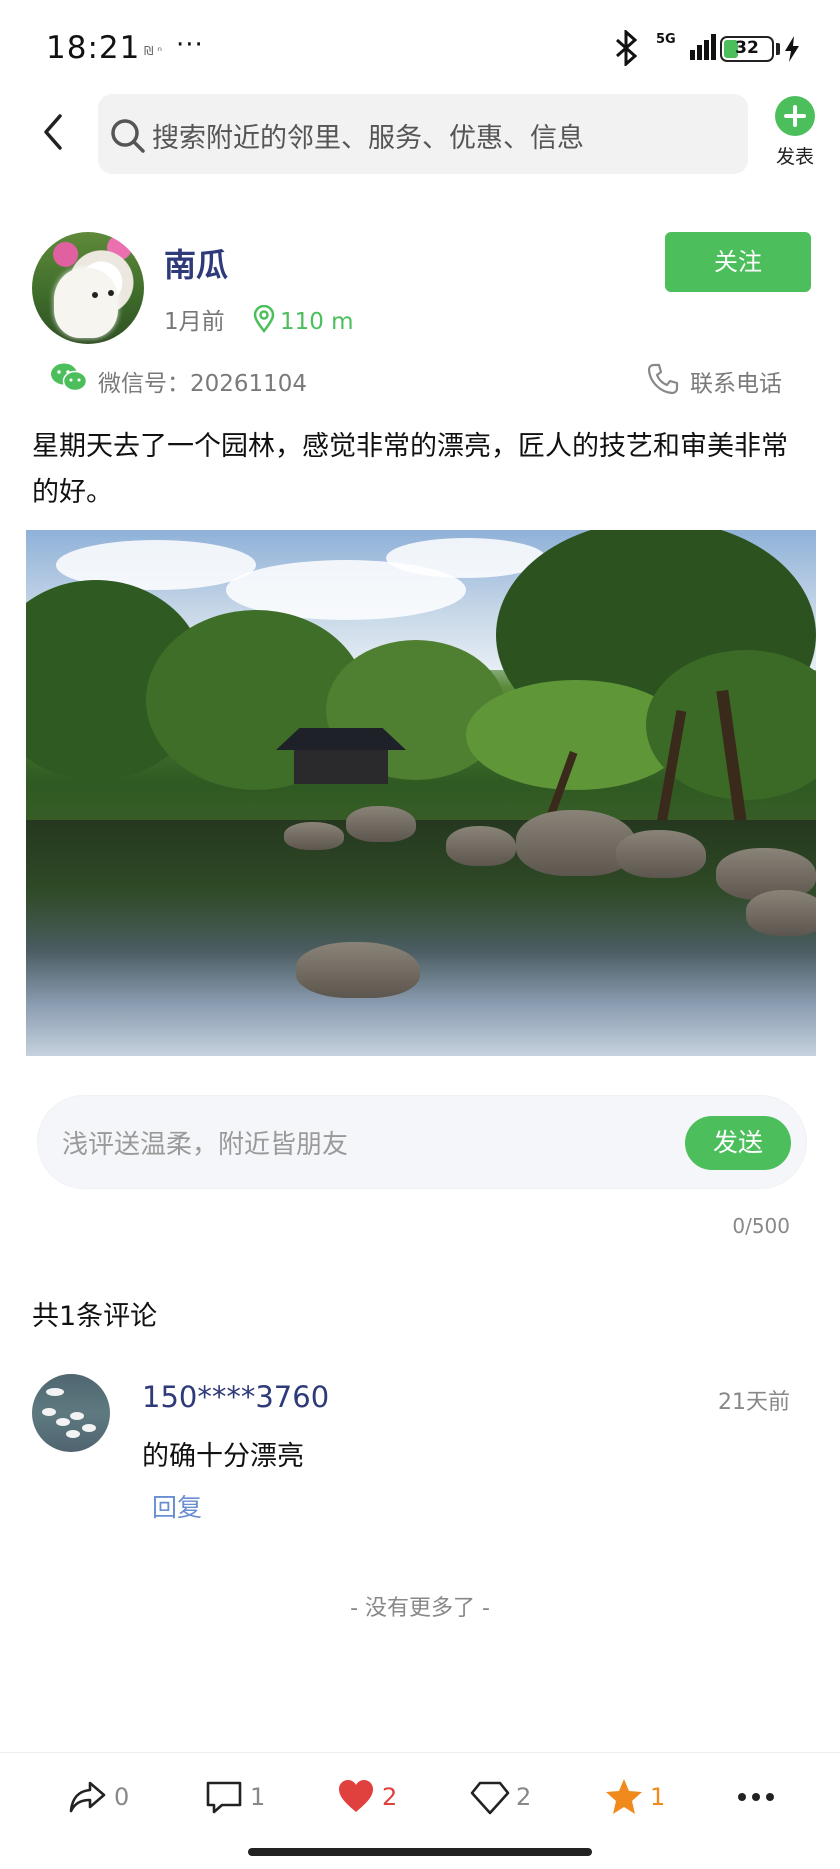  What do you see at coordinates (203, 384) in the screenshot?
I see `wechat-id: 微信号：20261104` at bounding box center [203, 384].